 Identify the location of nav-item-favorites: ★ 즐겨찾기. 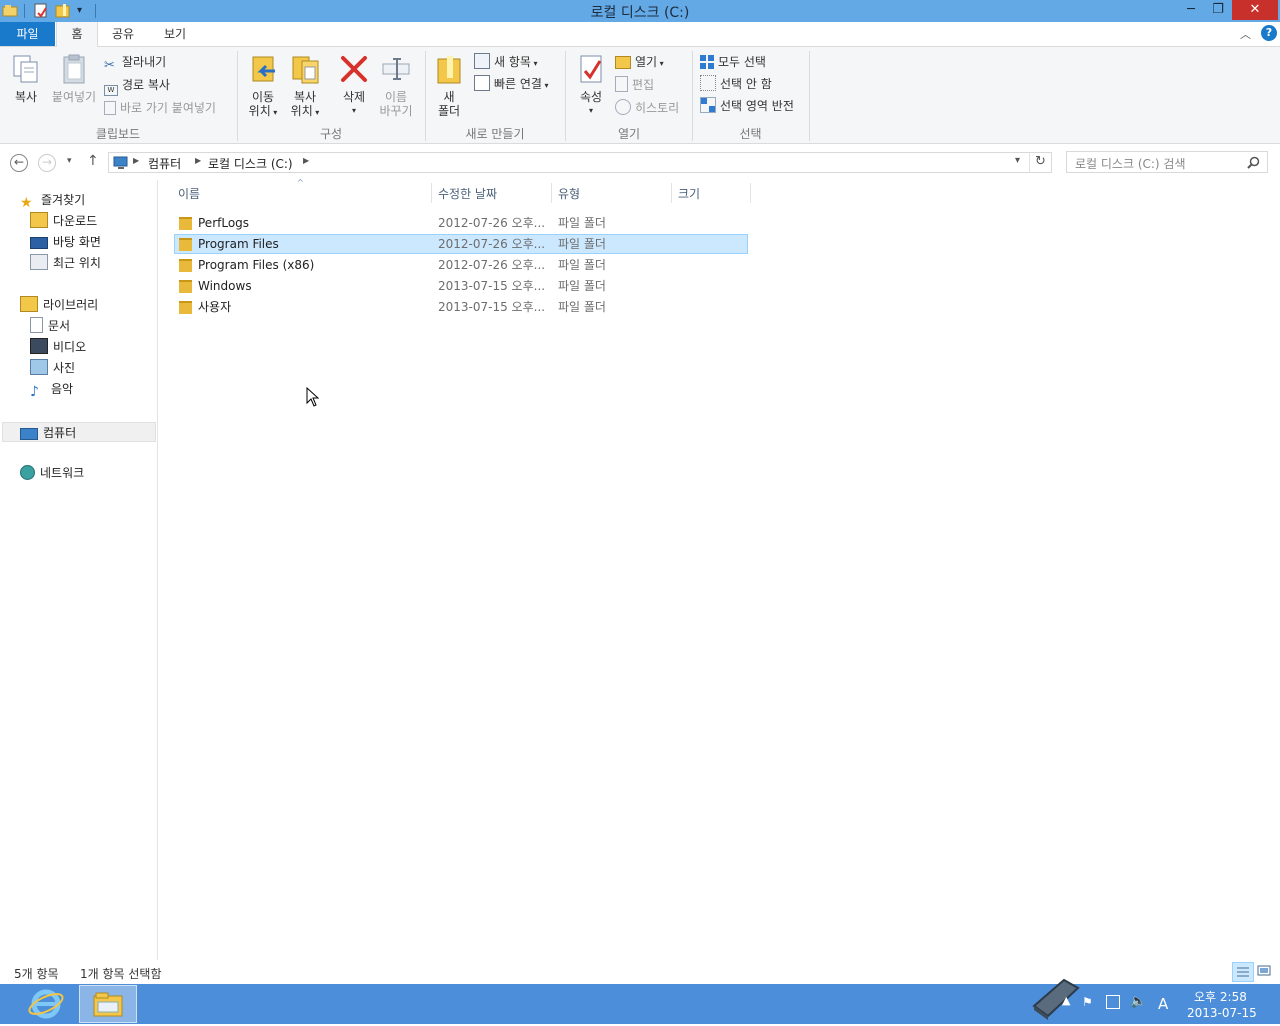
(53, 200).